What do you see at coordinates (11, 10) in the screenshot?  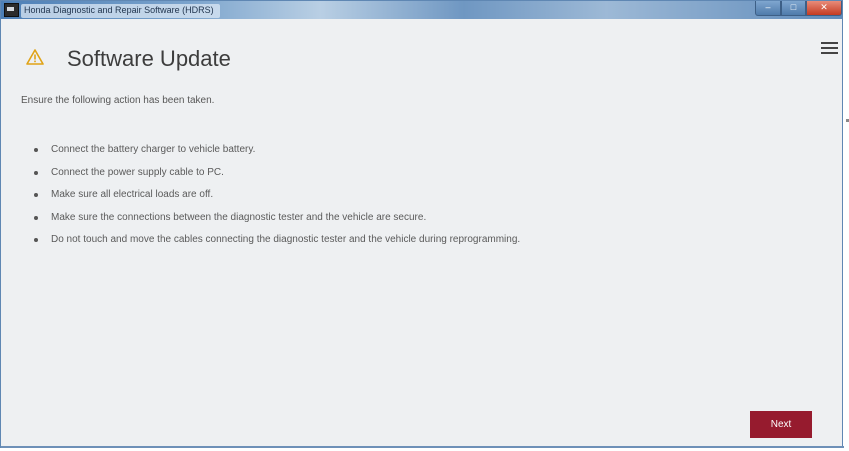 I see `app-icon` at bounding box center [11, 10].